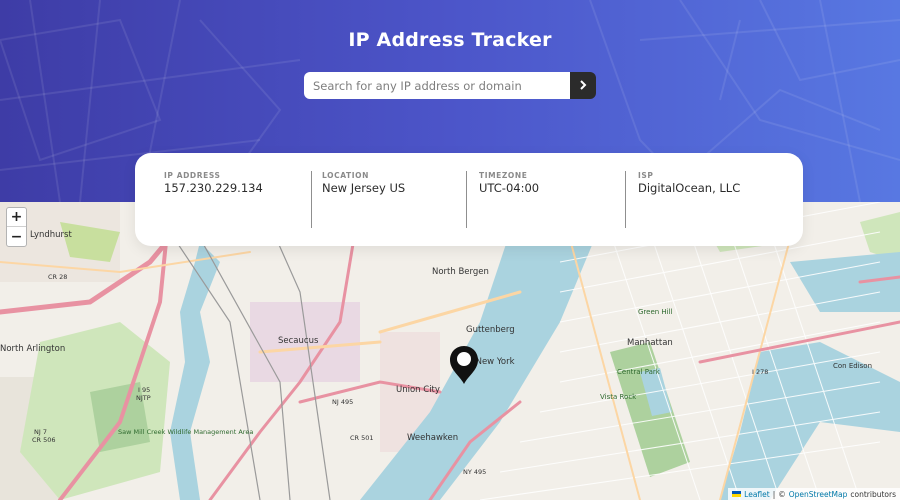 This screenshot has height=500, width=900. What do you see at coordinates (689, 188) in the screenshot?
I see `stat-value: DigitalOcean, LLC` at bounding box center [689, 188].